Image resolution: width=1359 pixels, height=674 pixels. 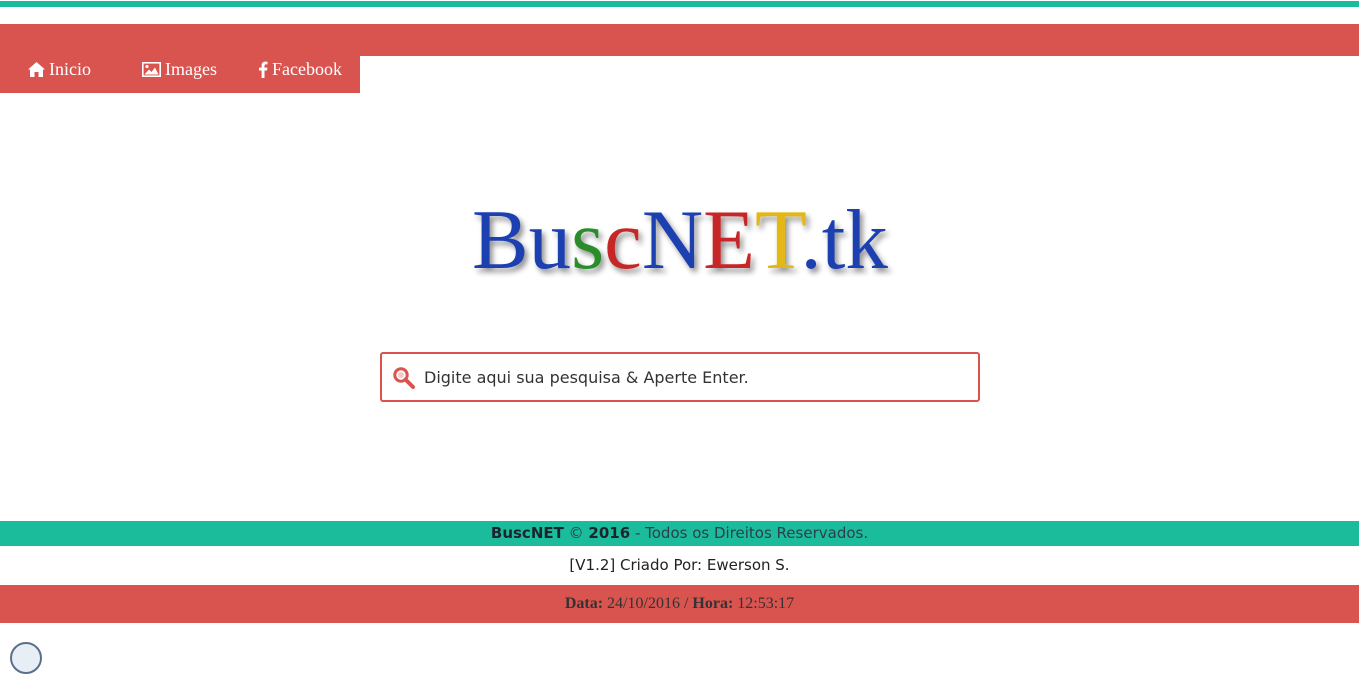 What do you see at coordinates (609, 533) in the screenshot?
I see `footer-year: 2016` at bounding box center [609, 533].